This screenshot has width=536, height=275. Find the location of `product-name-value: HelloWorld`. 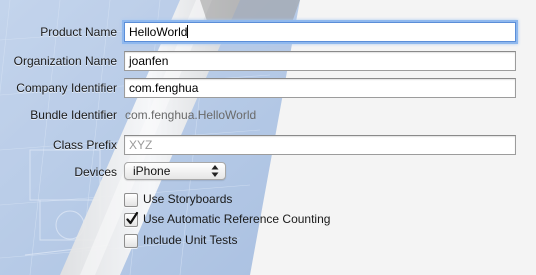

product-name-value: HelloWorld is located at coordinates (158, 32).